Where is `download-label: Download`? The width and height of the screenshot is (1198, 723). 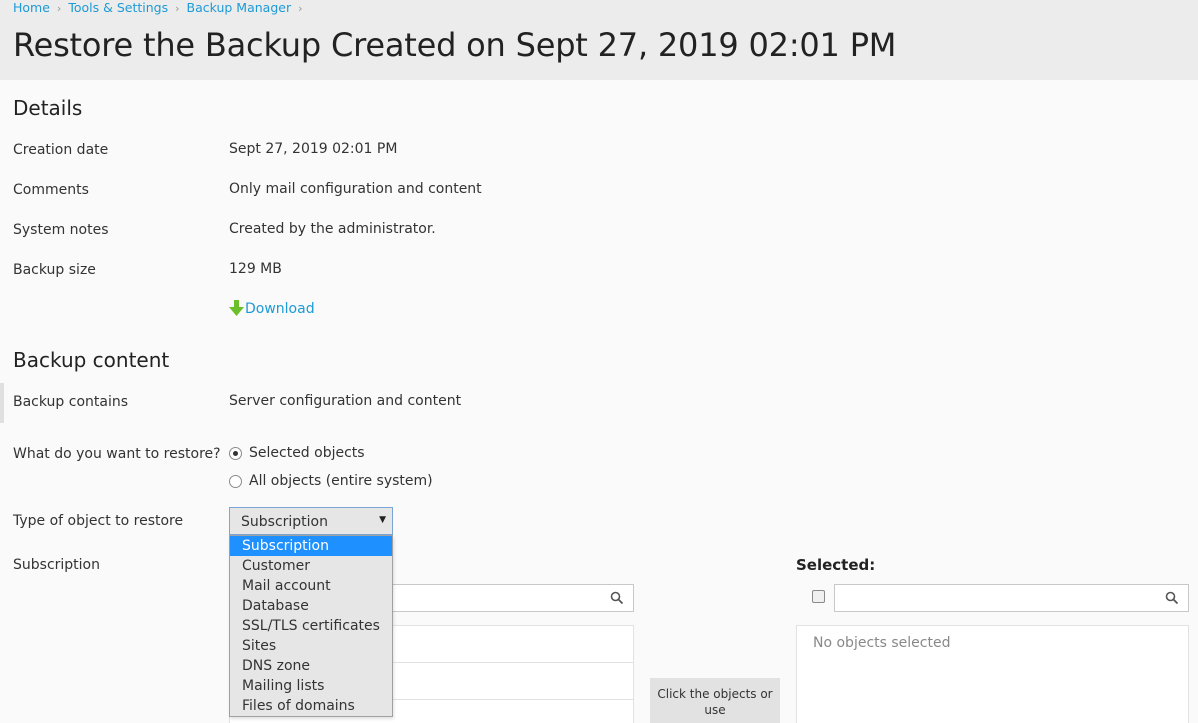
download-label: Download is located at coordinates (280, 308).